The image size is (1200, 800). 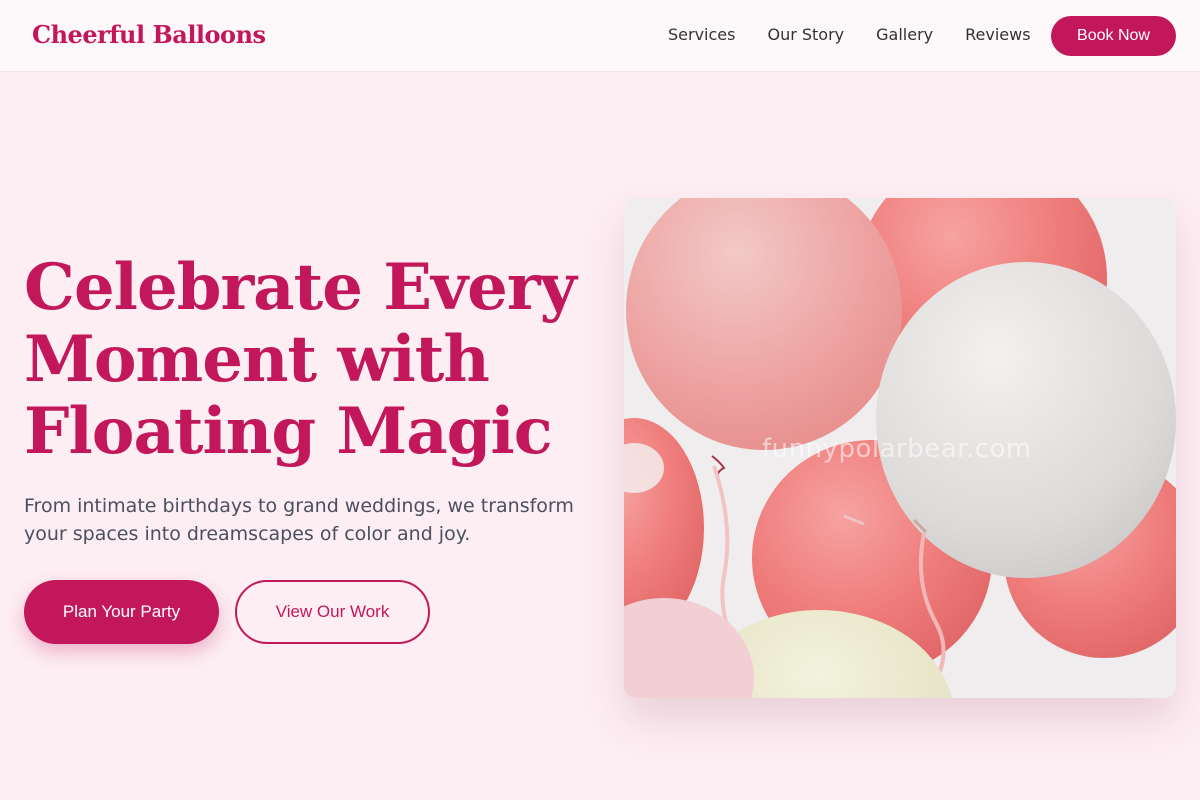 What do you see at coordinates (121, 612) in the screenshot?
I see `plan-your-party-button: Plan Your Party` at bounding box center [121, 612].